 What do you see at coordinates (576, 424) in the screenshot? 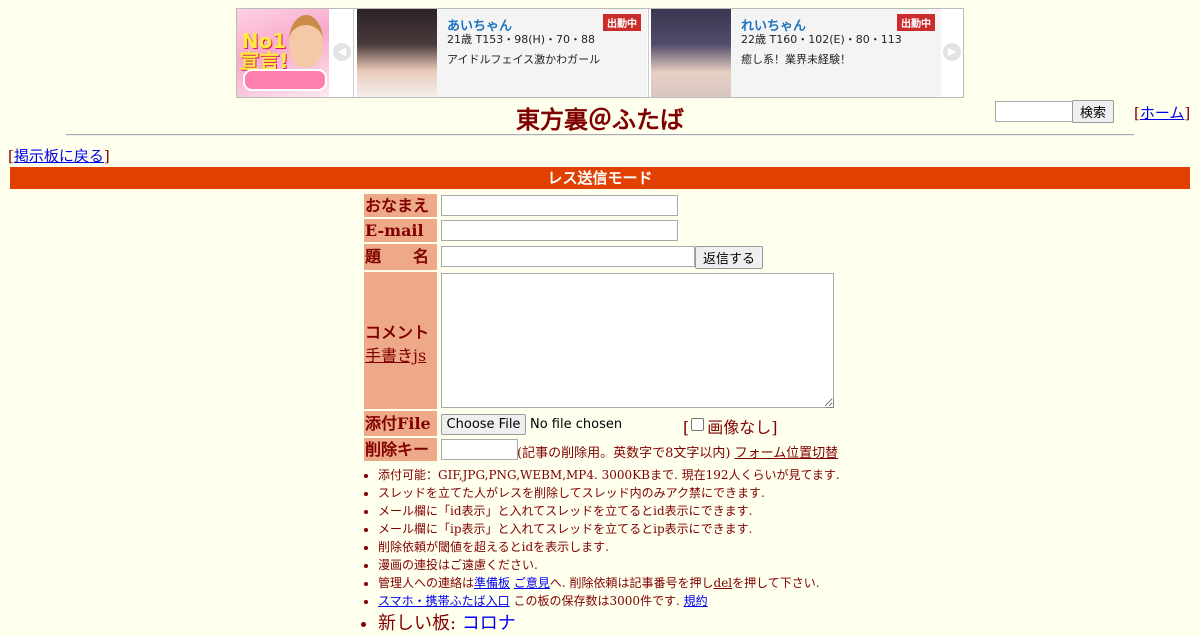
I see `file-status: No file chosen` at bounding box center [576, 424].